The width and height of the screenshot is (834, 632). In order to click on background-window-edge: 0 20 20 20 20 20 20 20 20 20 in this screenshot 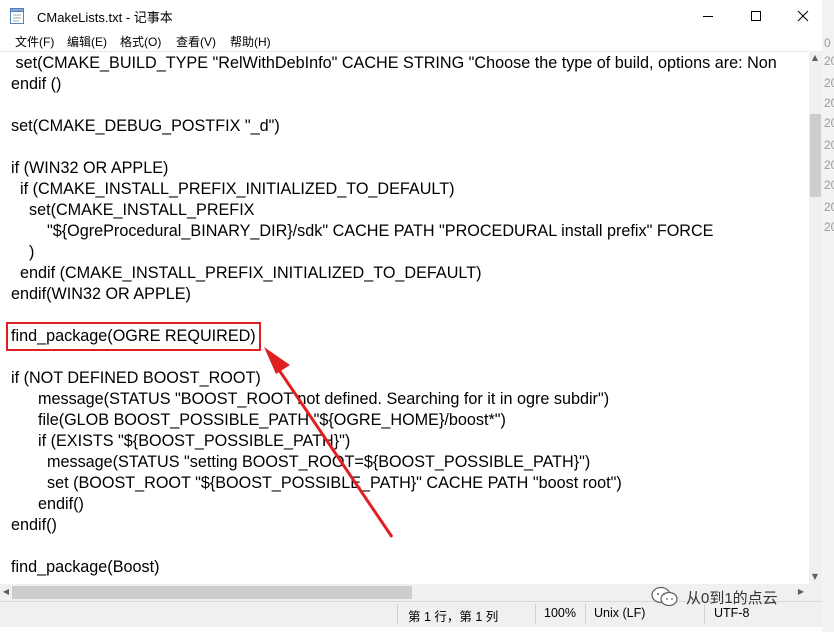, I will do `click(828, 316)`.